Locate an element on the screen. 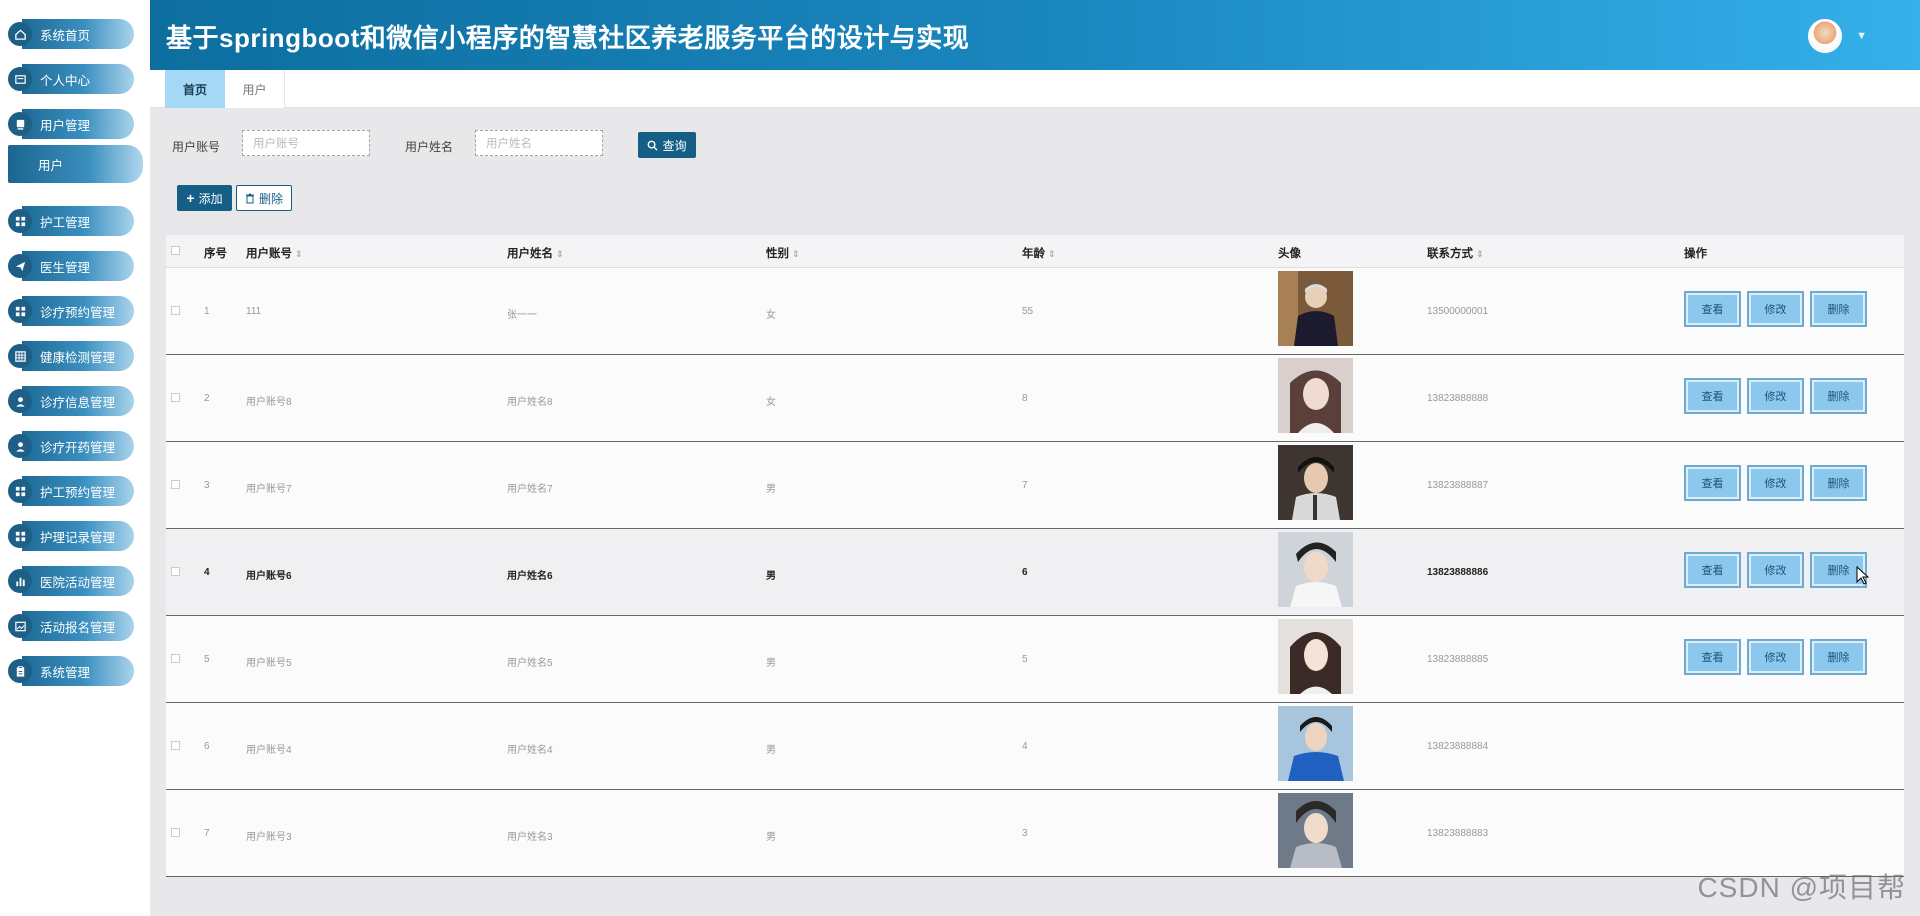  sidebar-item-label: 医院活动管理 is located at coordinates (78, 581).